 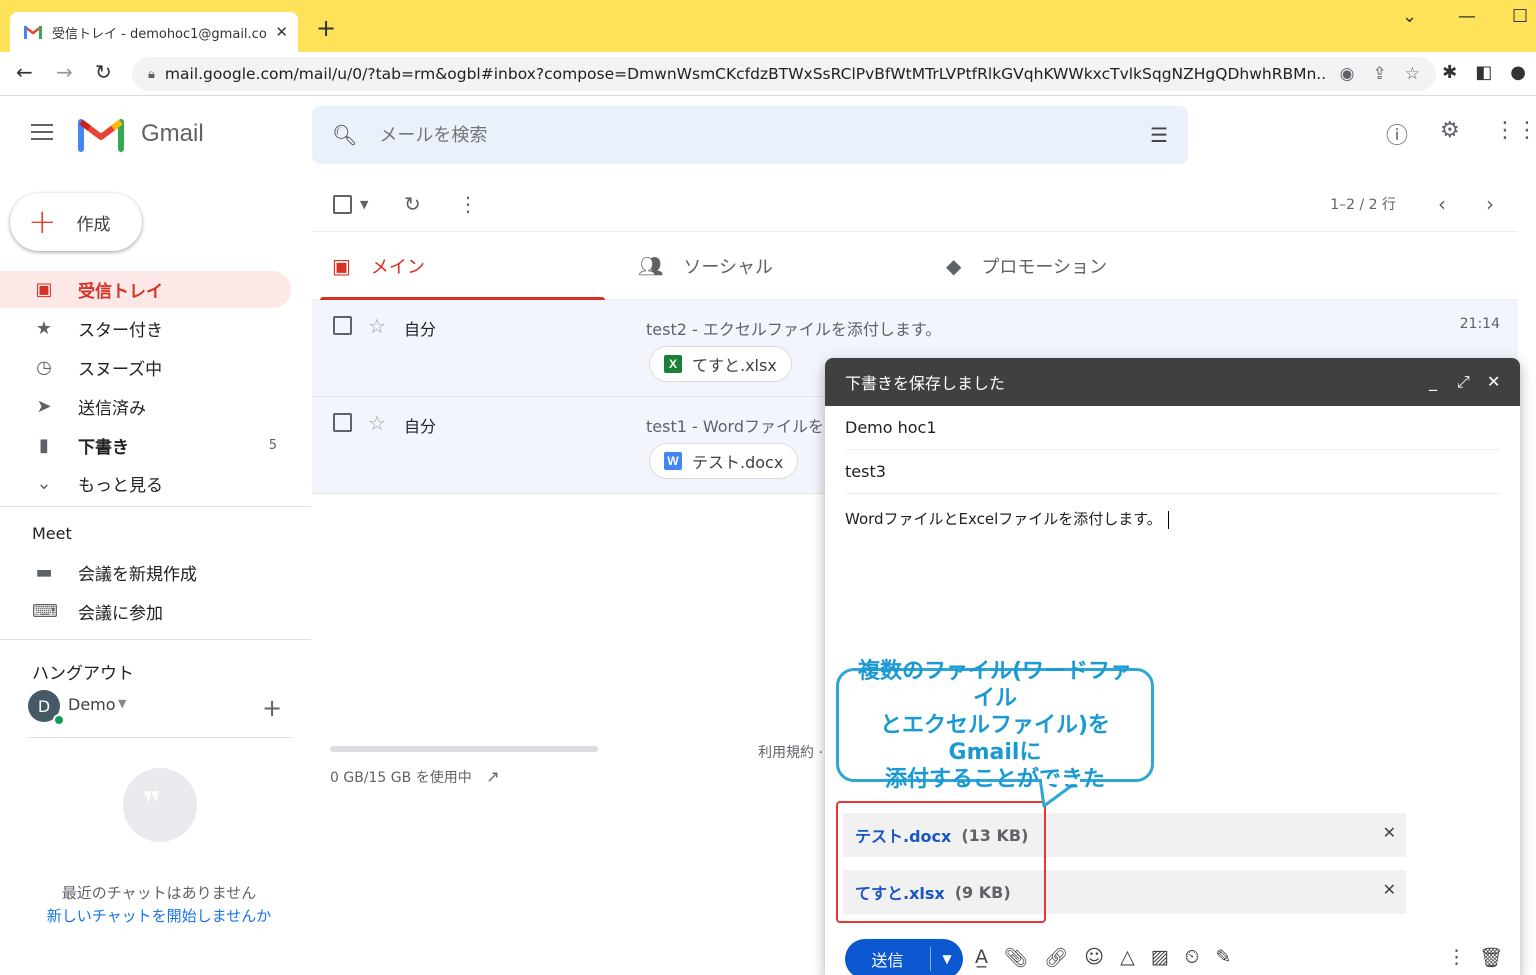 I want to click on tab-close-icon: ✕, so click(x=281, y=32).